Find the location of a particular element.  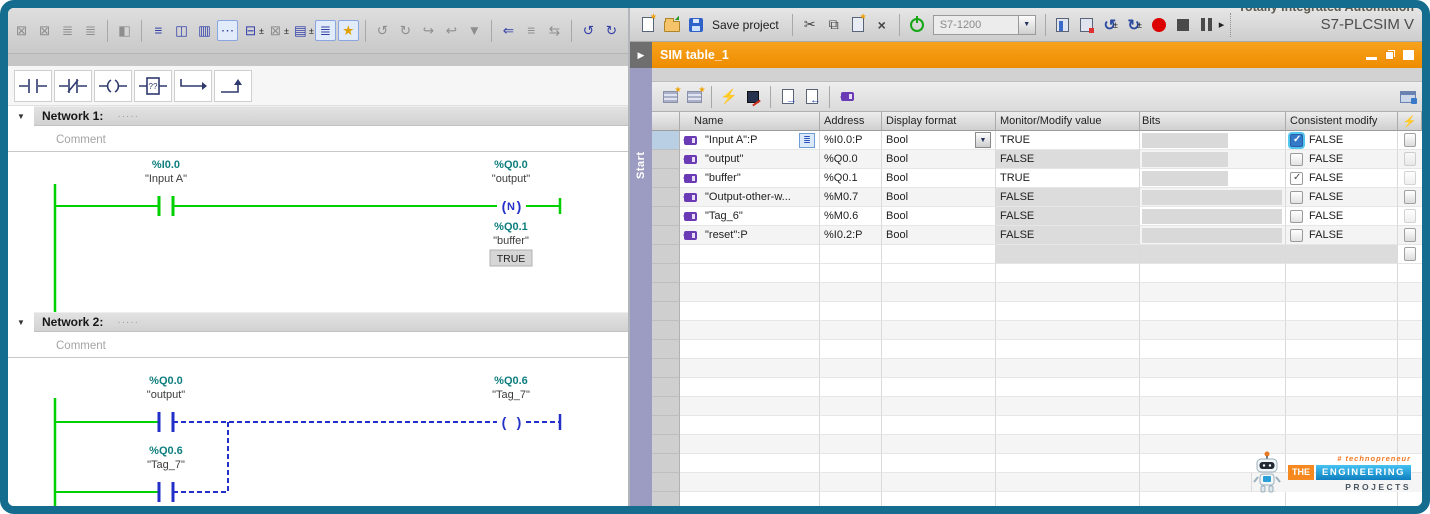

network-1-header: ▼ Network 1: ····· is located at coordinates (318, 116).